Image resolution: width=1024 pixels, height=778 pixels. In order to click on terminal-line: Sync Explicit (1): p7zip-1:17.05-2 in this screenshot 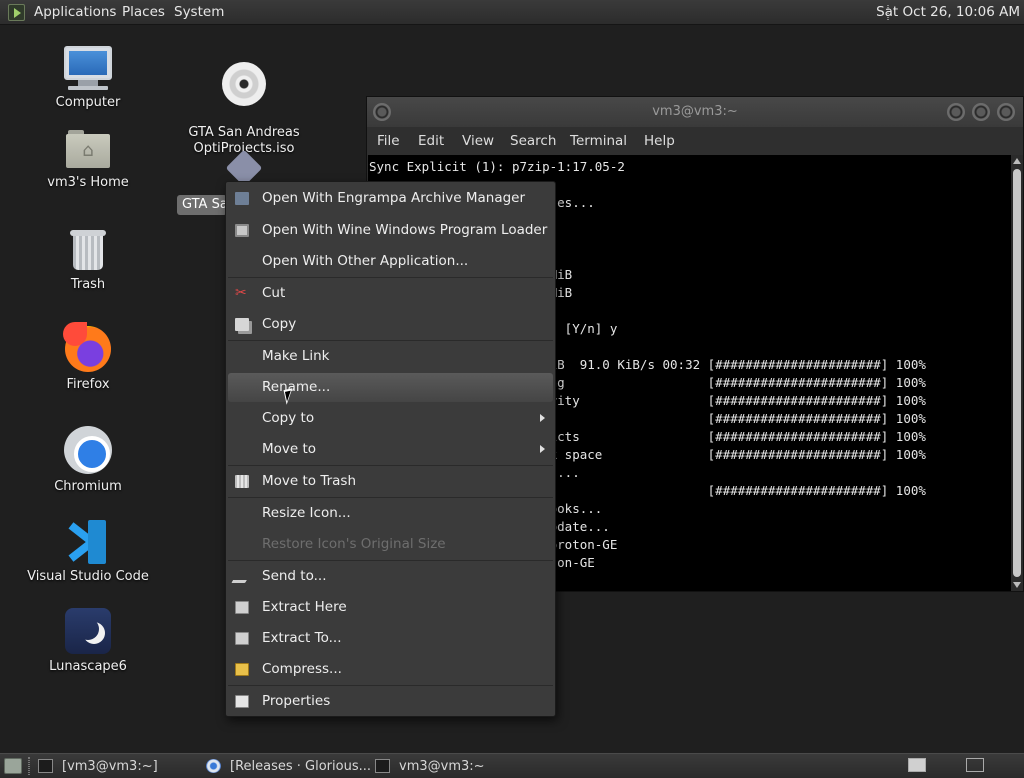, I will do `click(497, 166)`.